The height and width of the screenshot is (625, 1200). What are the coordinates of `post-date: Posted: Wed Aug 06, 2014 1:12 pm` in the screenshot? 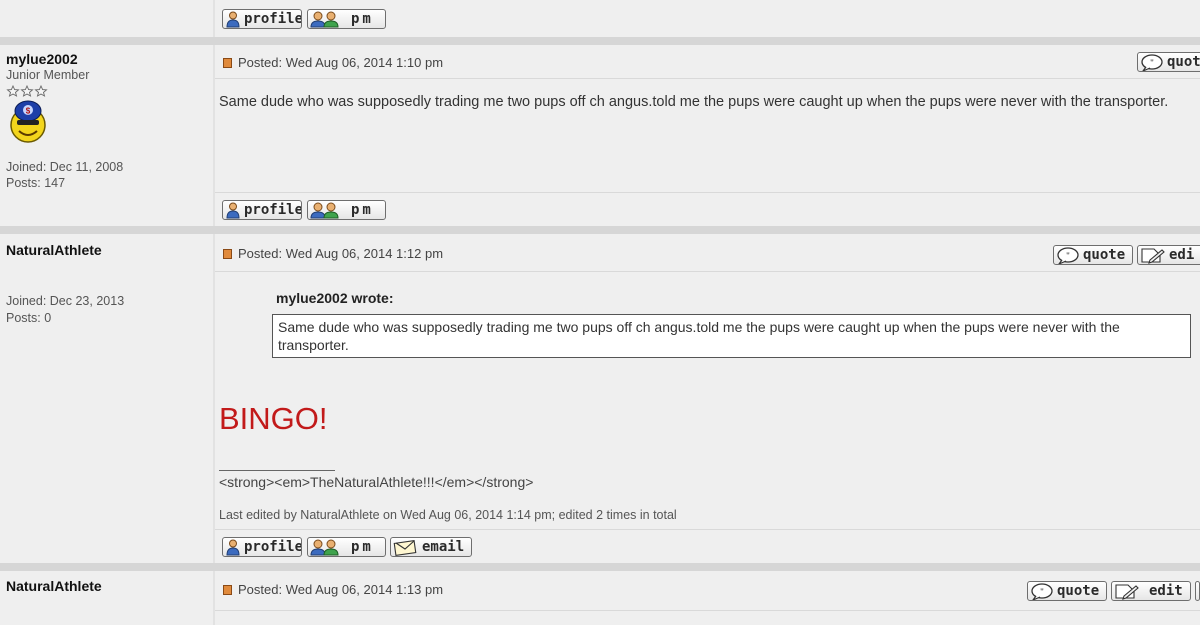 It's located at (333, 253).